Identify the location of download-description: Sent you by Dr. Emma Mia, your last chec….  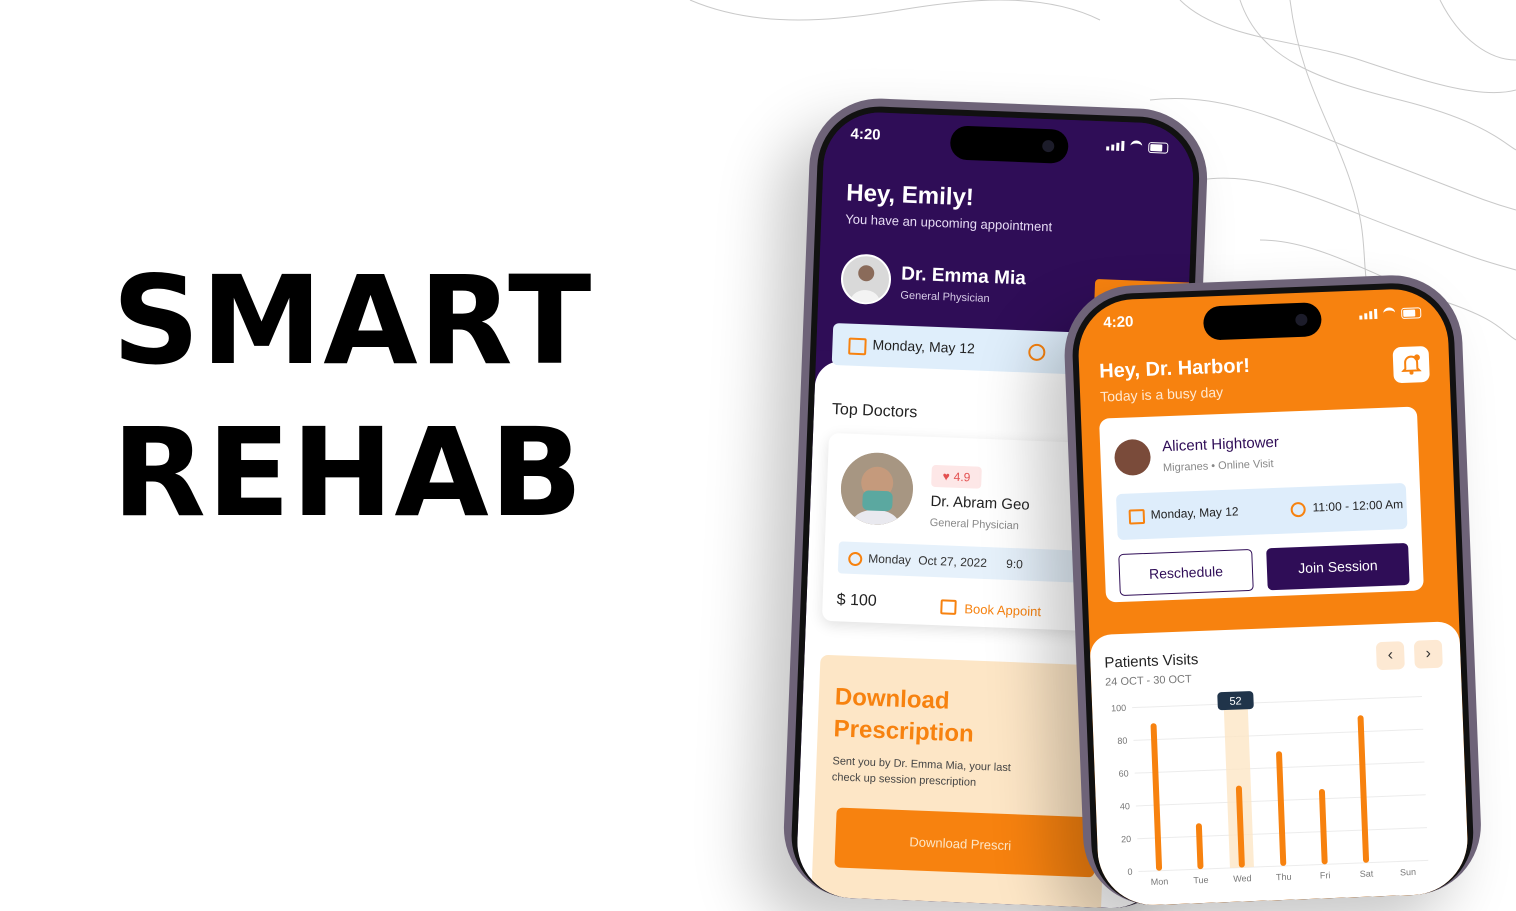
(921, 772).